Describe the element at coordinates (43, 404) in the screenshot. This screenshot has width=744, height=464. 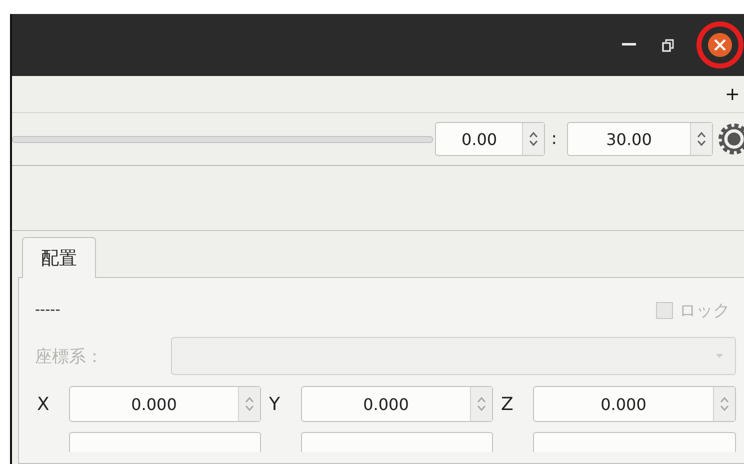
I see `axis-label: X` at that location.